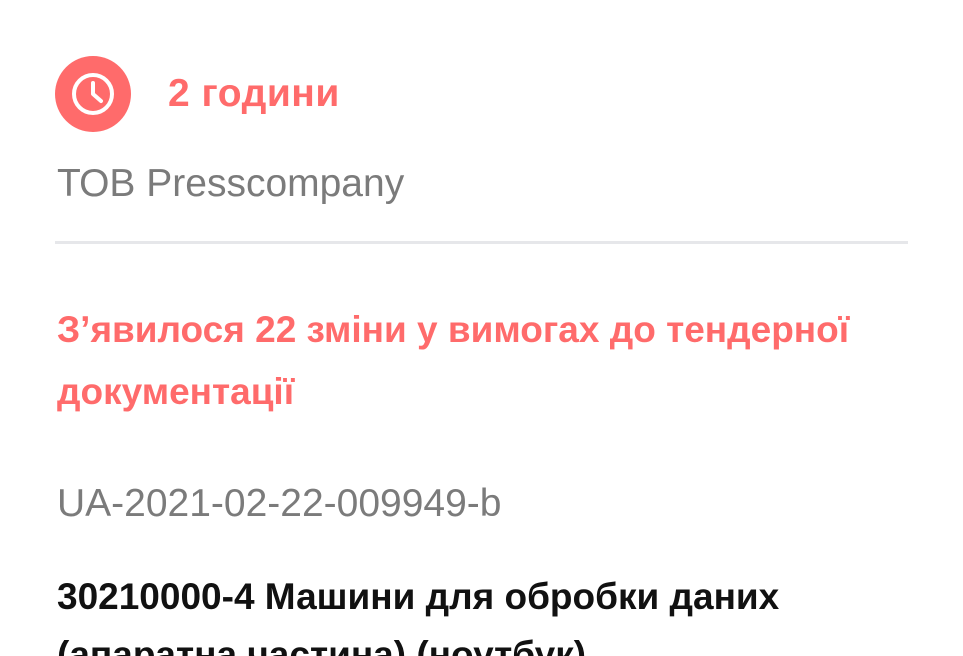  Describe the element at coordinates (93, 94) in the screenshot. I see `clock-icon` at that location.